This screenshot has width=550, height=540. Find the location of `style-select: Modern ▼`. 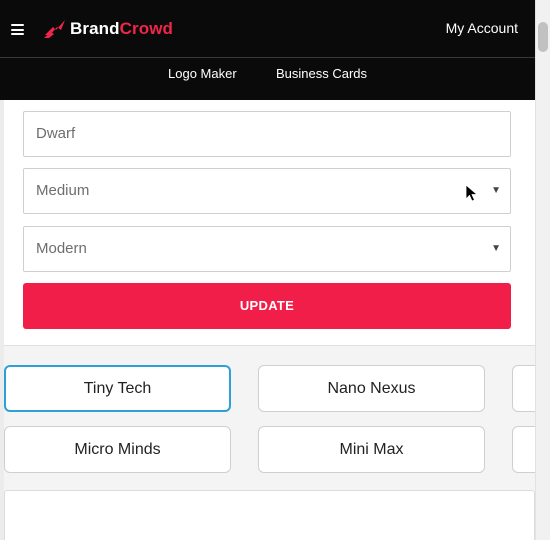

style-select: Modern ▼ is located at coordinates (267, 249).